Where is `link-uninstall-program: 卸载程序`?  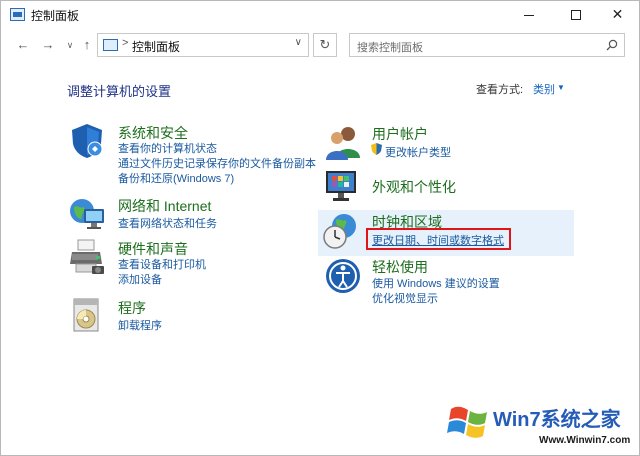 link-uninstall-program: 卸载程序 is located at coordinates (140, 325).